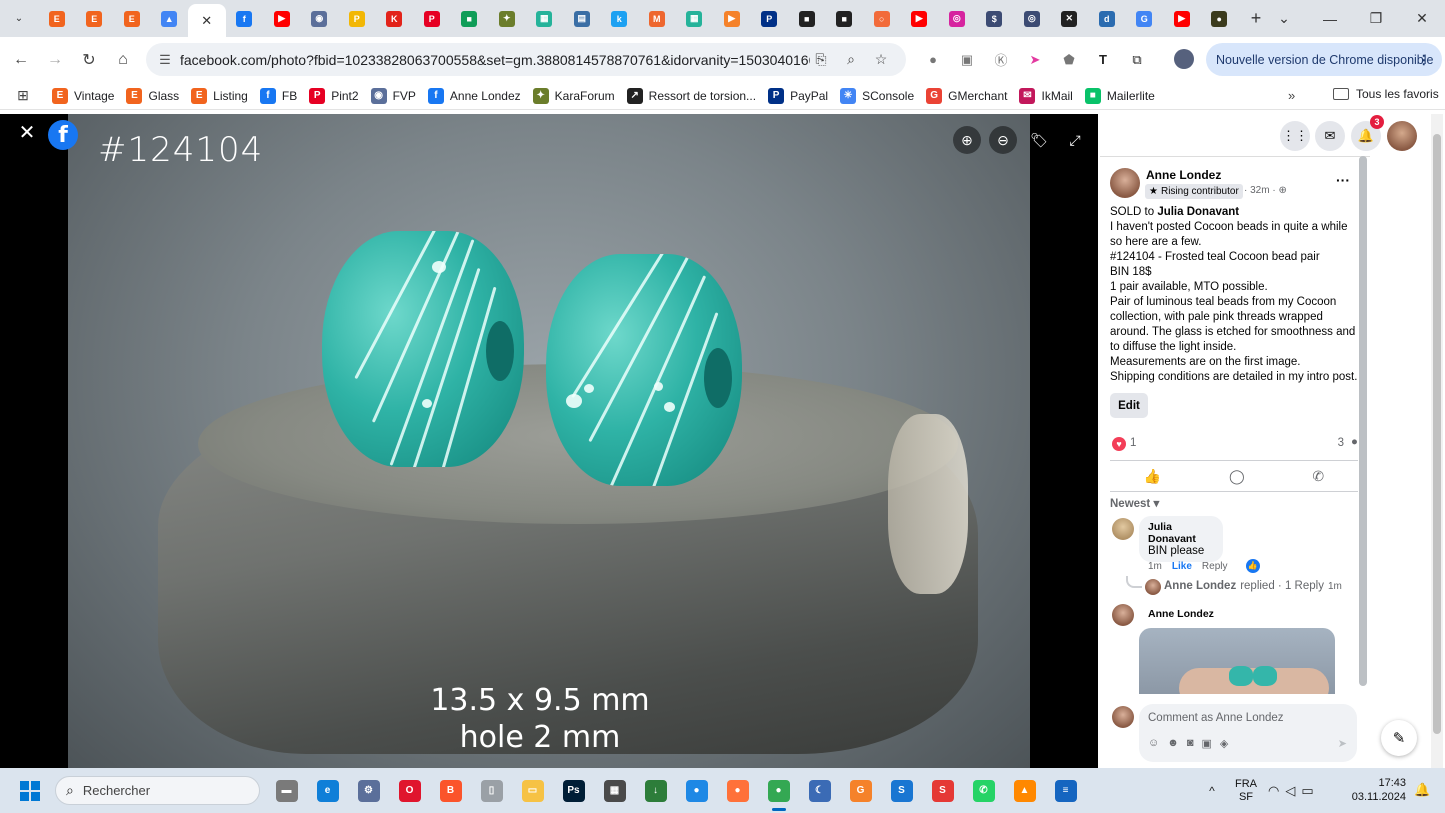 This screenshot has height=813, width=1445. I want to click on taskbar-app: e, so click(327, 790).